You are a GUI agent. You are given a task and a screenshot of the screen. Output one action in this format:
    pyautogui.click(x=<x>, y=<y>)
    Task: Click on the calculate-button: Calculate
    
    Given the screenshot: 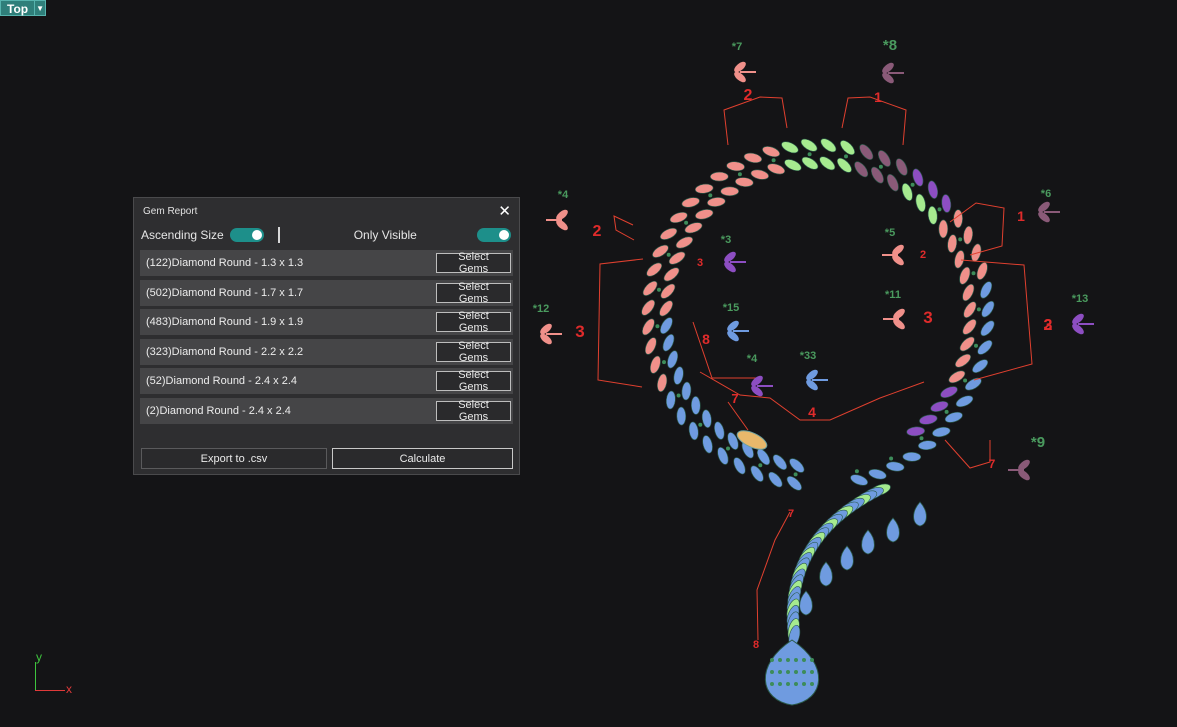 What is the action you would take?
    pyautogui.click(x=422, y=458)
    